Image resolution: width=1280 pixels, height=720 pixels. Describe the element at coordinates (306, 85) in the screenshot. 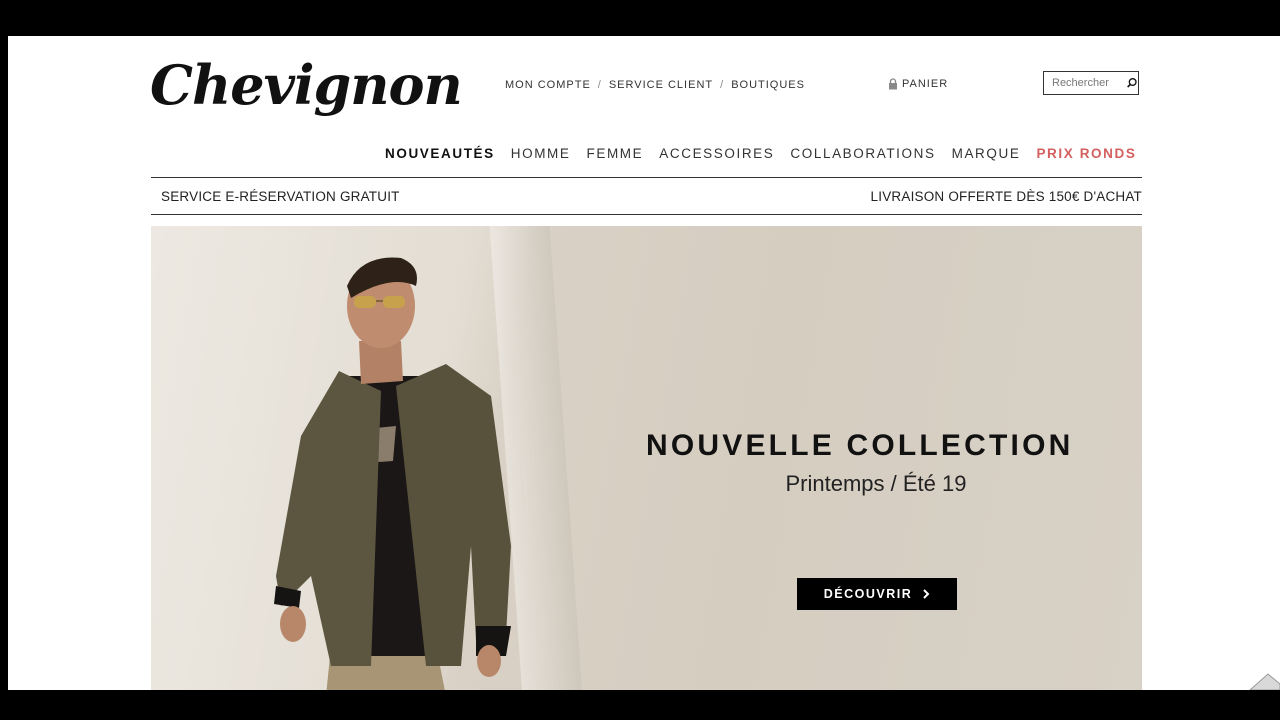

I see `brand-logo: Chevignon` at that location.